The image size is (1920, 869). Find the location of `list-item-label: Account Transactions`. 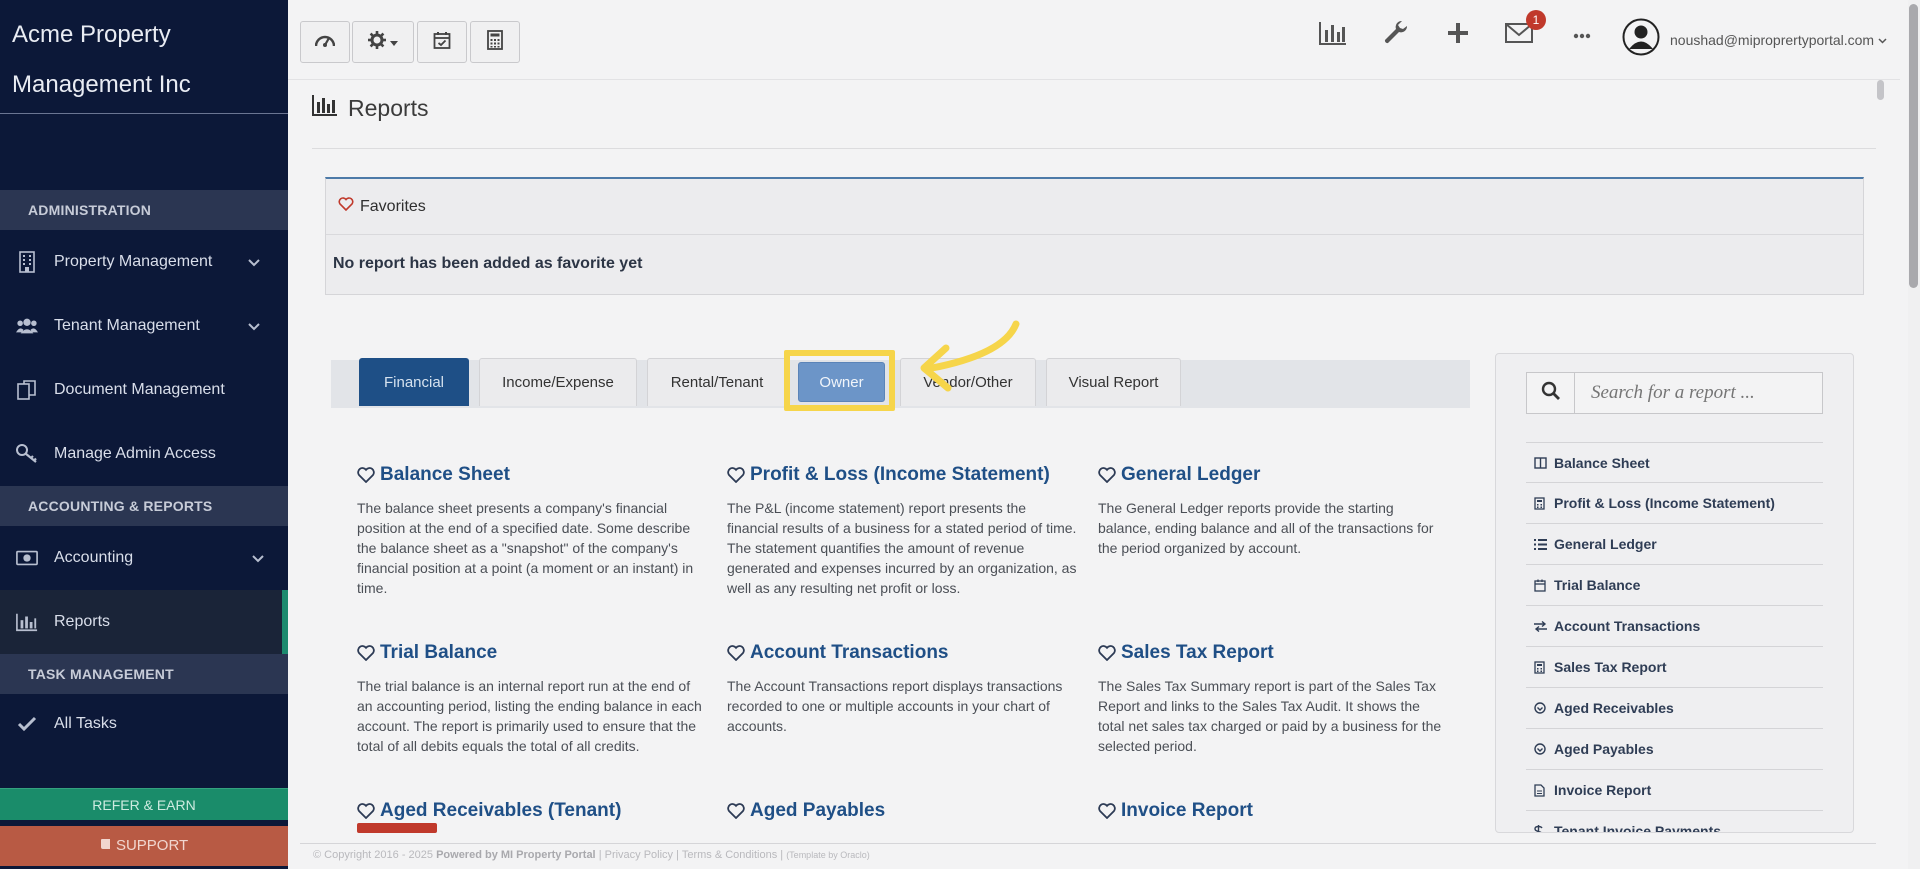

list-item-label: Account Transactions is located at coordinates (1627, 626).